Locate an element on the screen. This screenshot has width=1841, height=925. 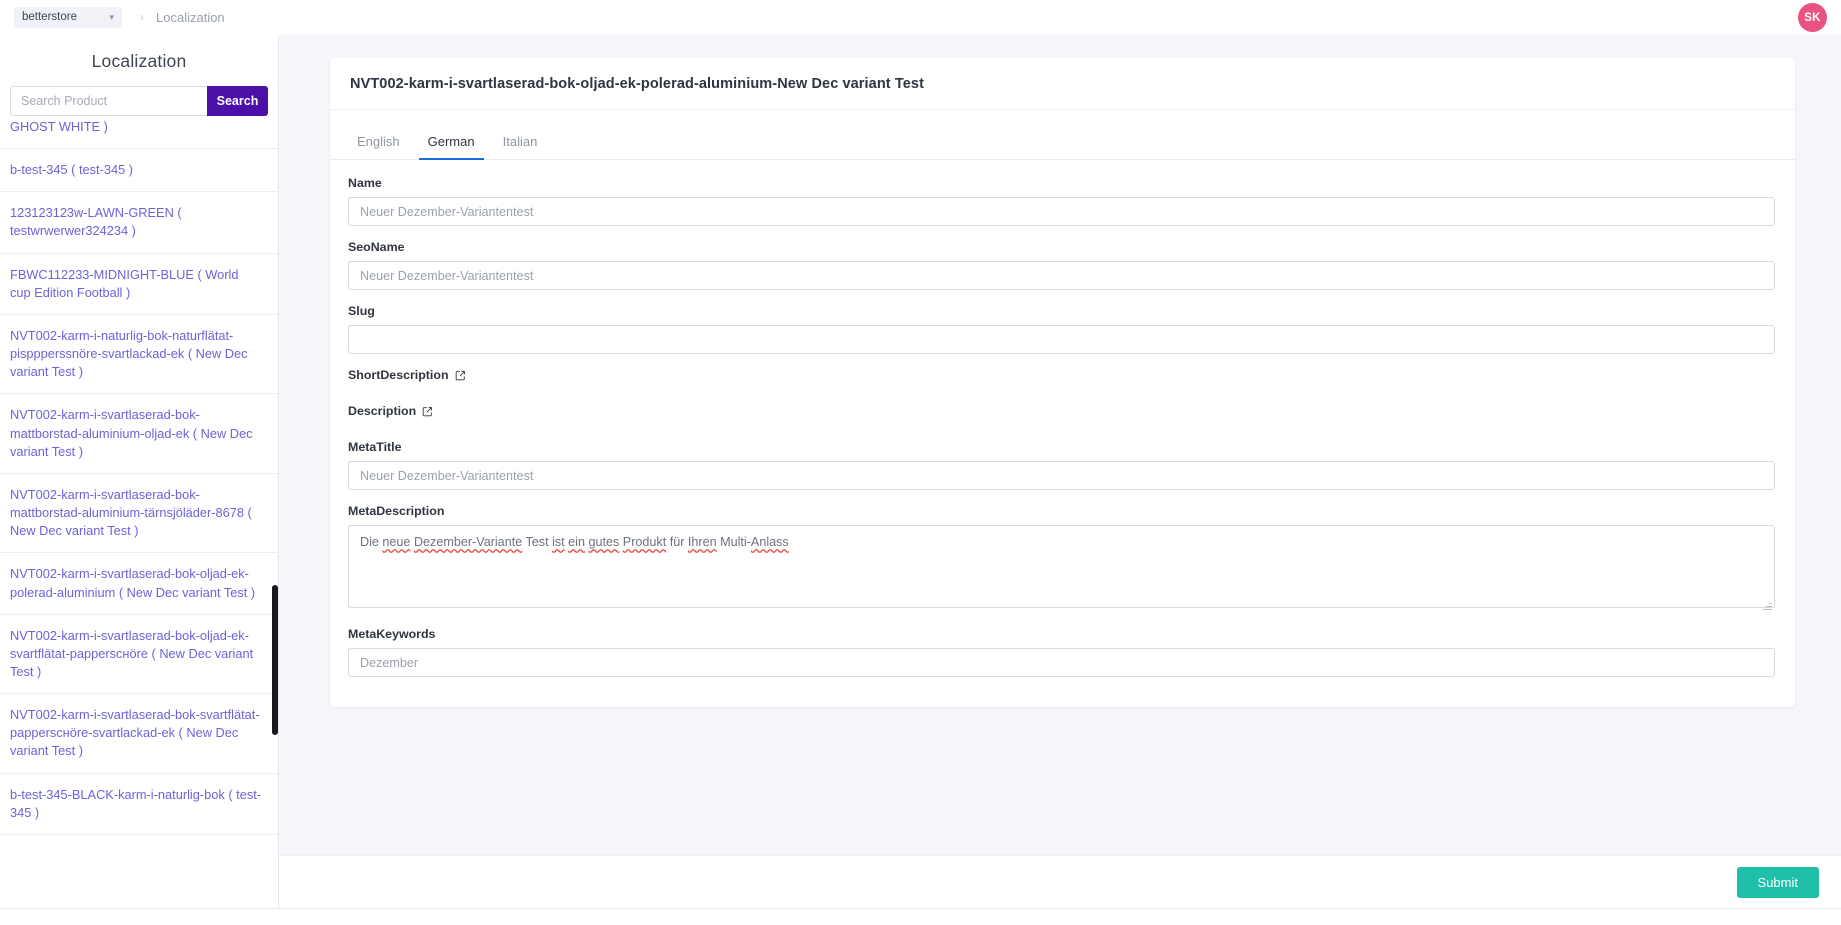
avatar: SK is located at coordinates (1812, 17).